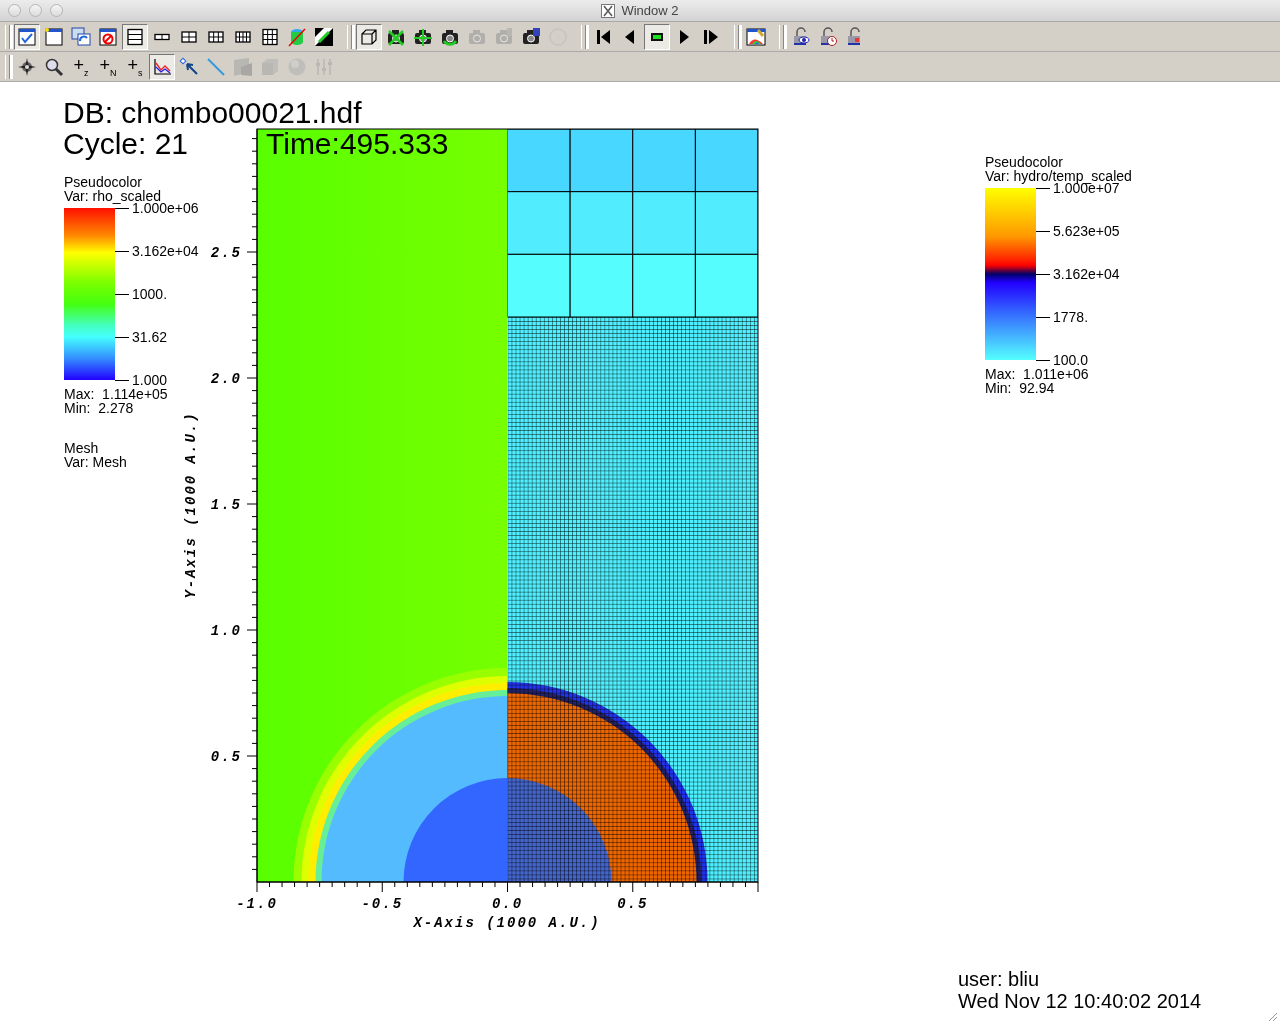 This screenshot has width=1280, height=1024. I want to click on magnifier-icon, so click(54, 66).